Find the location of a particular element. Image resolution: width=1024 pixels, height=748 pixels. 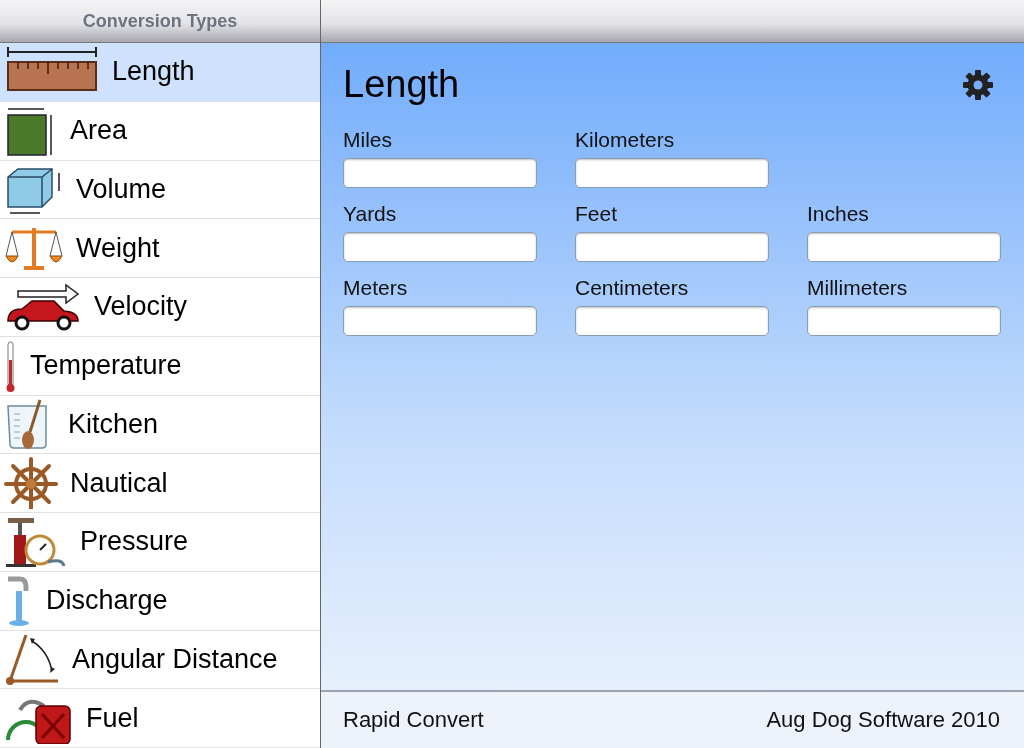

field-label: Yards is located at coordinates (370, 214).